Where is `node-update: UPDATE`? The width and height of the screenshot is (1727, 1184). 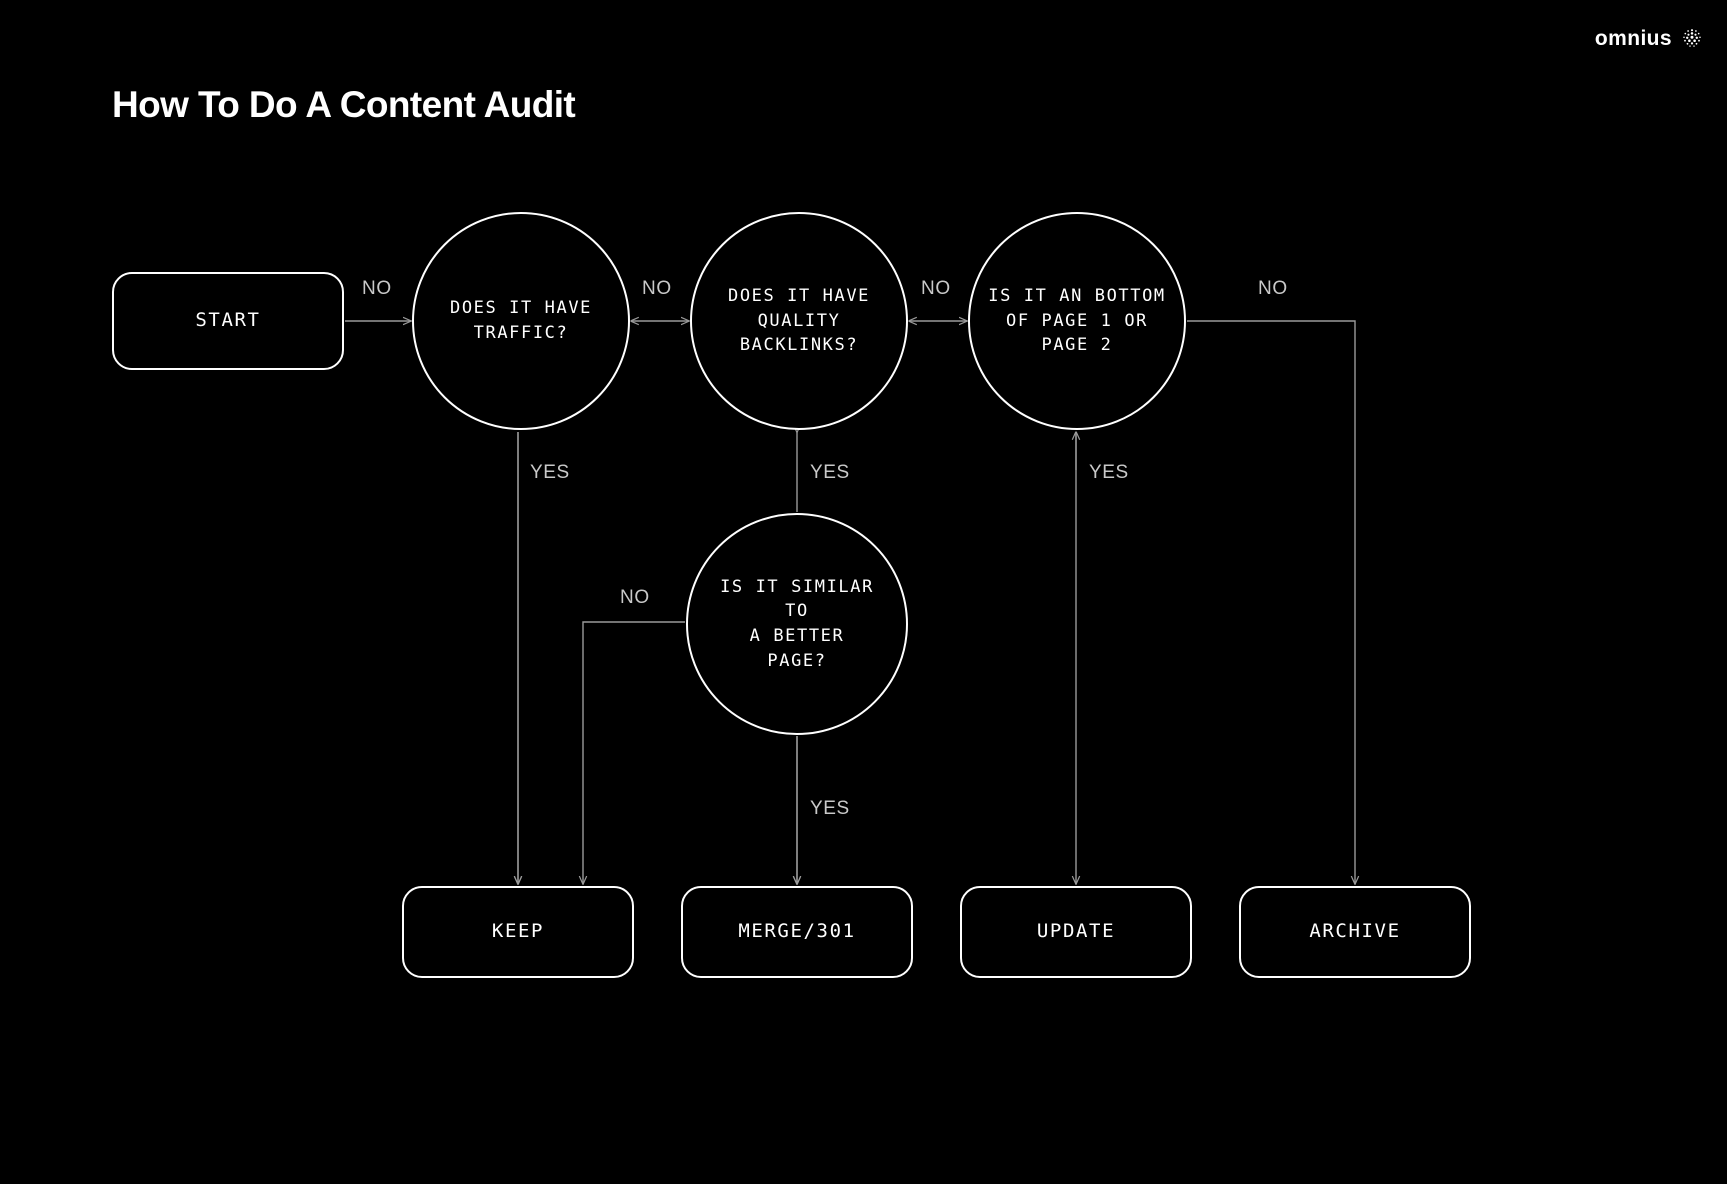
node-update: UPDATE is located at coordinates (1076, 932).